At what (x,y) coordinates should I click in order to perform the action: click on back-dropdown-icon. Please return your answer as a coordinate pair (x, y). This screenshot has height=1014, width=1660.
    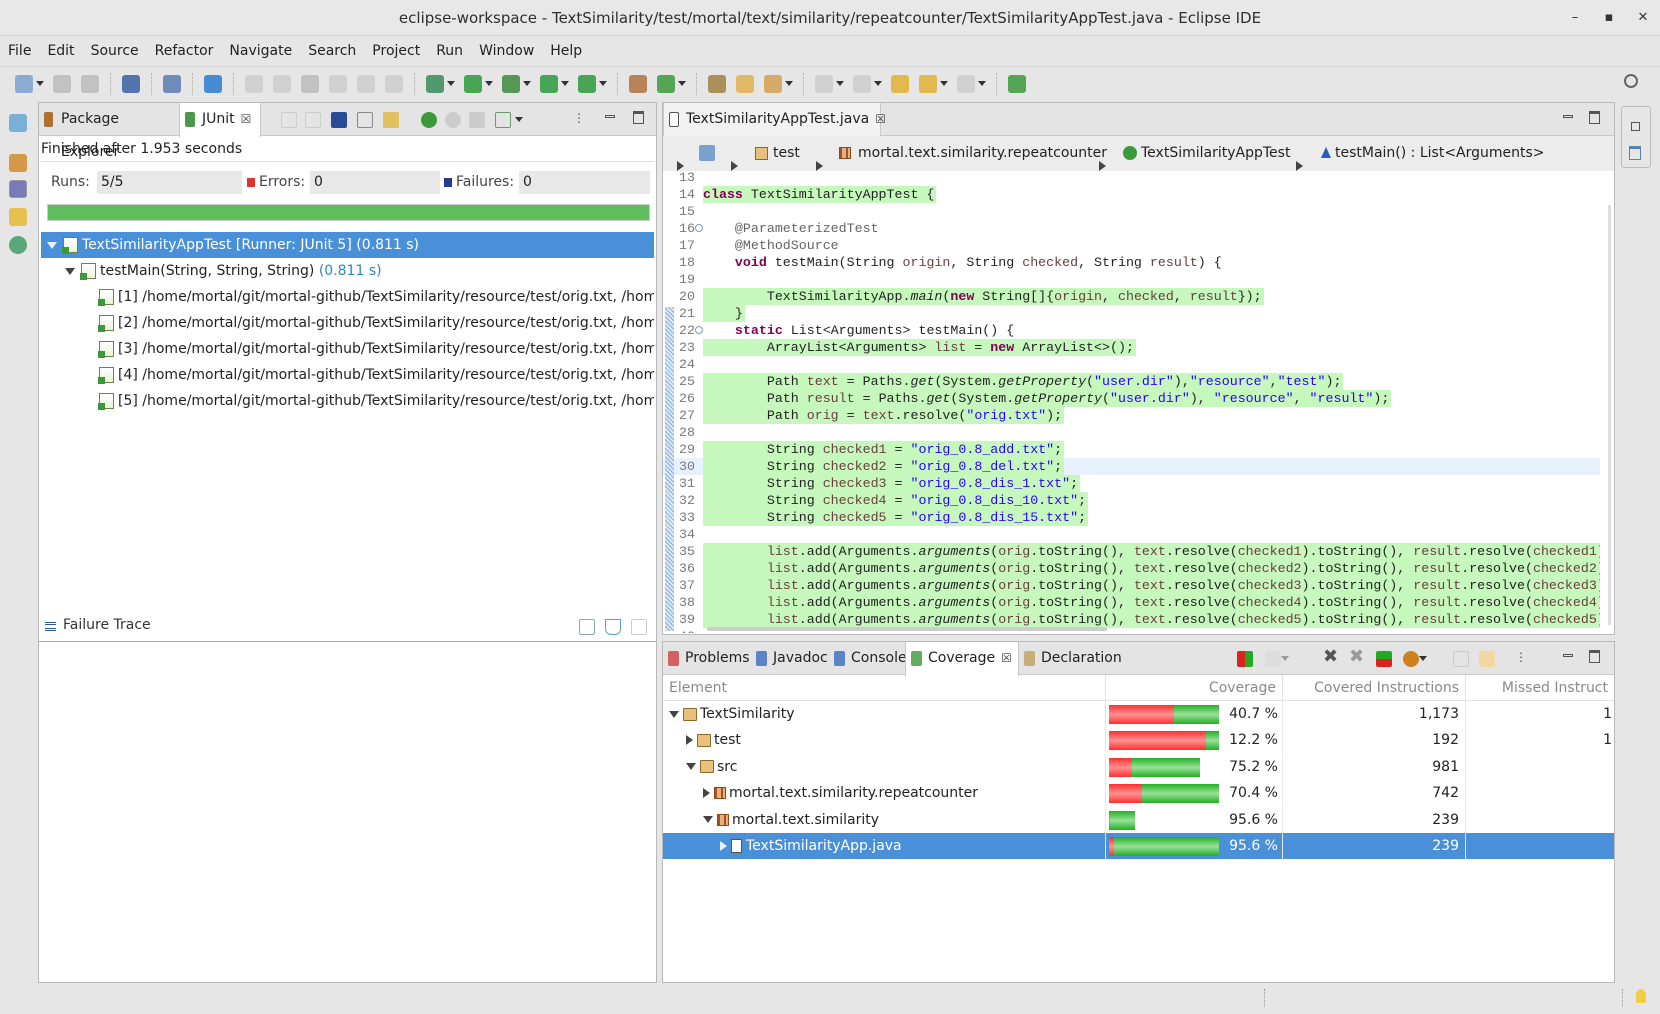
    Looking at the image, I should click on (944, 83).